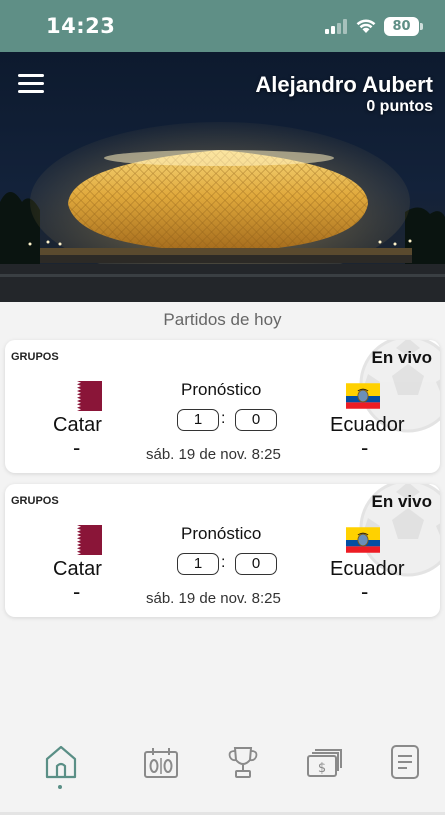  What do you see at coordinates (344, 84) in the screenshot?
I see `user-name: Alejandro Aubert` at bounding box center [344, 84].